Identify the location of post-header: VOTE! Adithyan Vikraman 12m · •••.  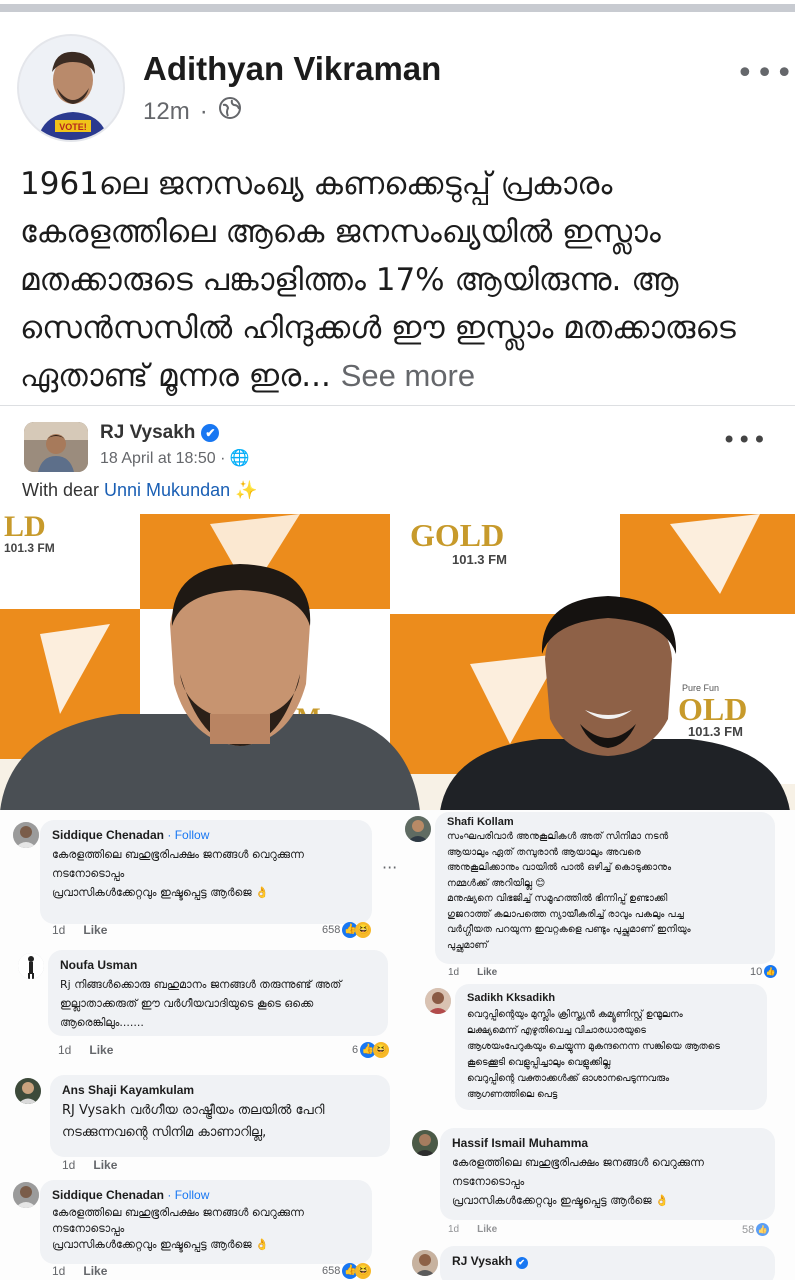
(397, 85).